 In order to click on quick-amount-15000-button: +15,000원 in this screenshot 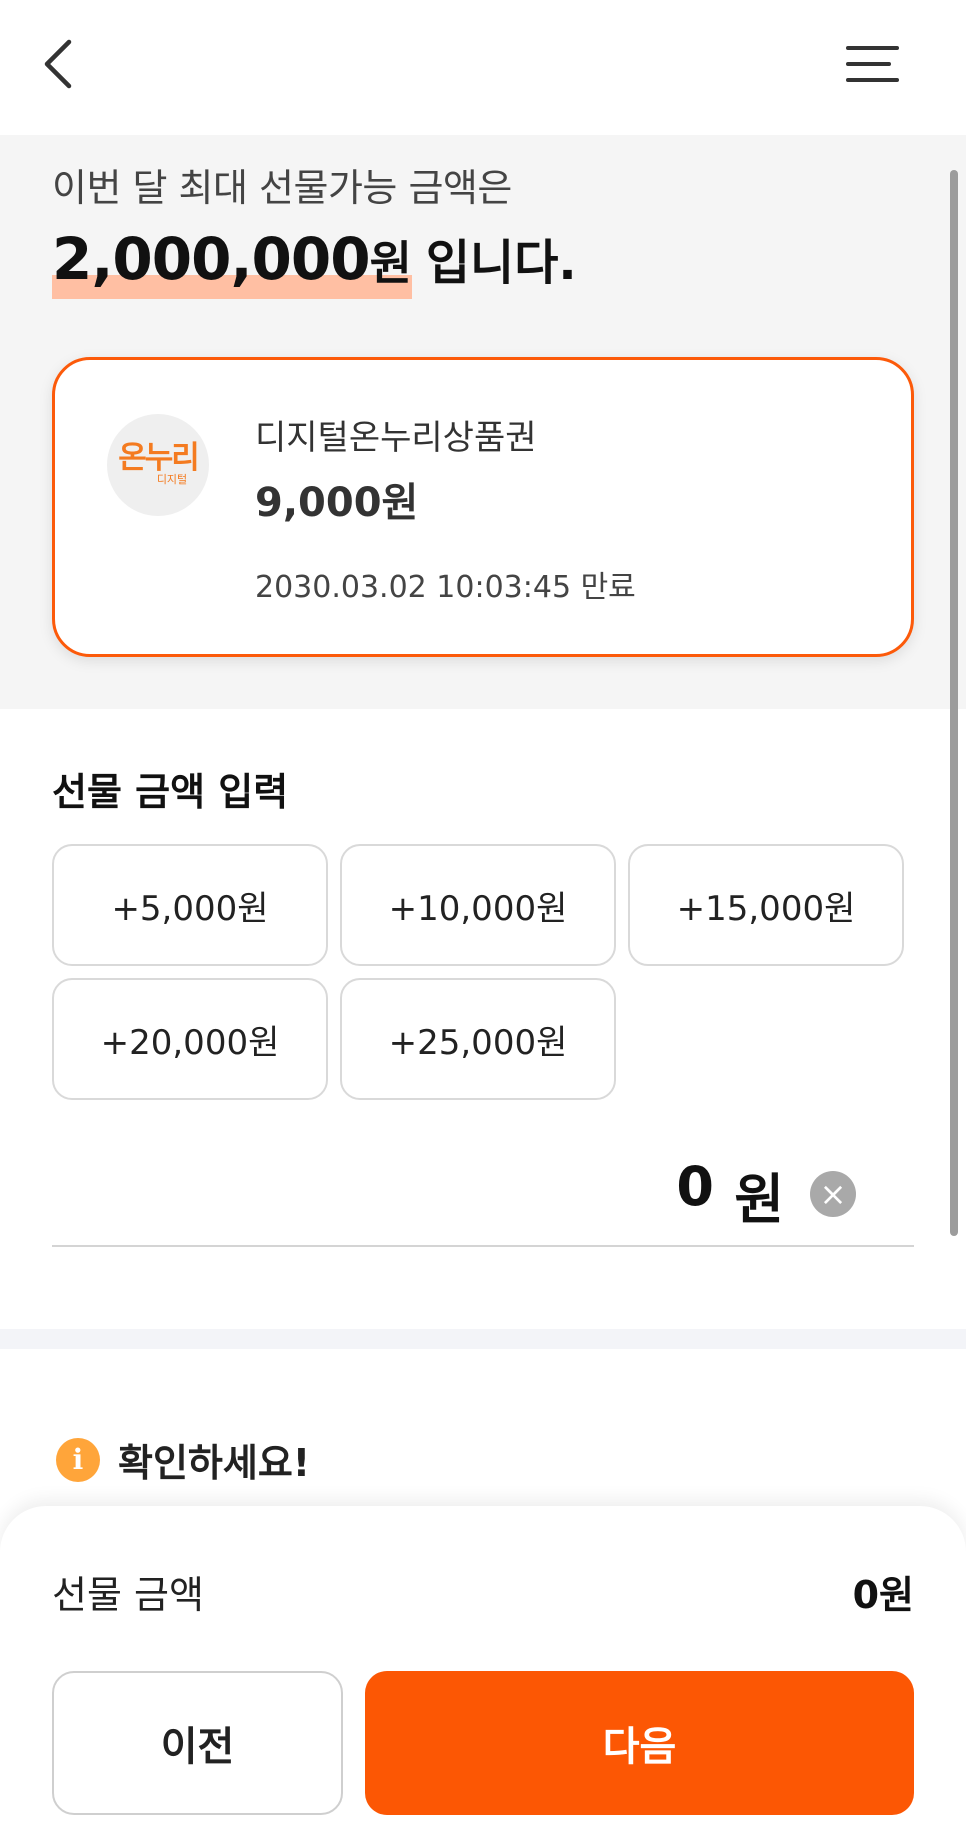, I will do `click(766, 905)`.